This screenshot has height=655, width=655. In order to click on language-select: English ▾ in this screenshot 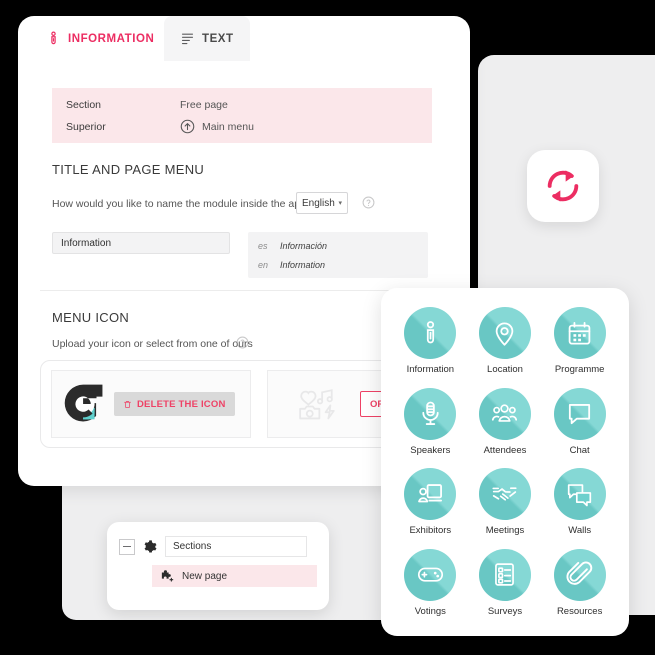, I will do `click(322, 203)`.